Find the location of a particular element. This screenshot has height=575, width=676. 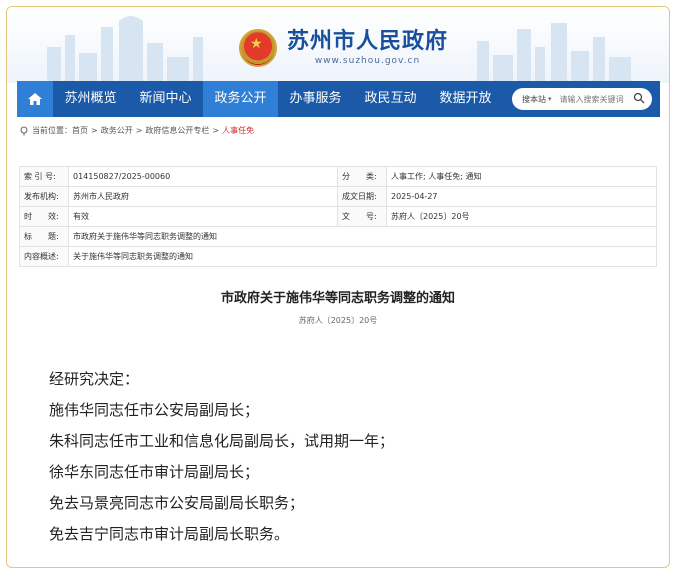

validity-label: 时 效: is located at coordinates (44, 216).